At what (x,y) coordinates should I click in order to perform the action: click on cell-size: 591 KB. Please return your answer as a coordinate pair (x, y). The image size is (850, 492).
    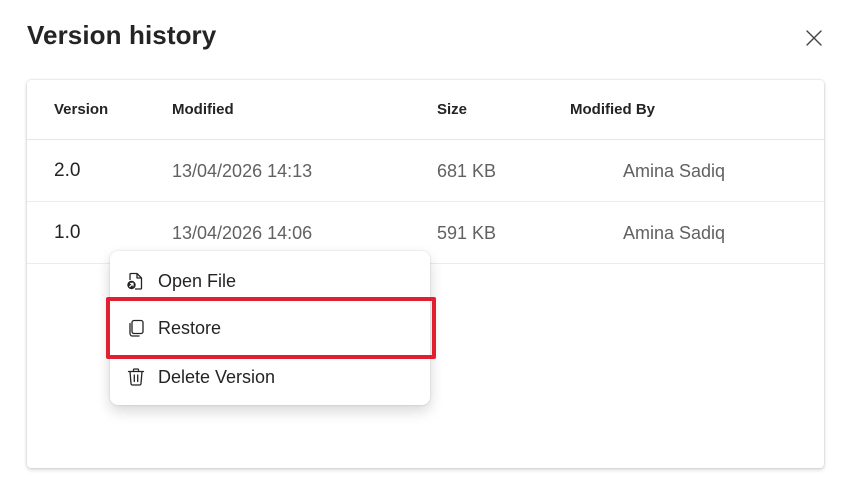
    Looking at the image, I should click on (467, 233).